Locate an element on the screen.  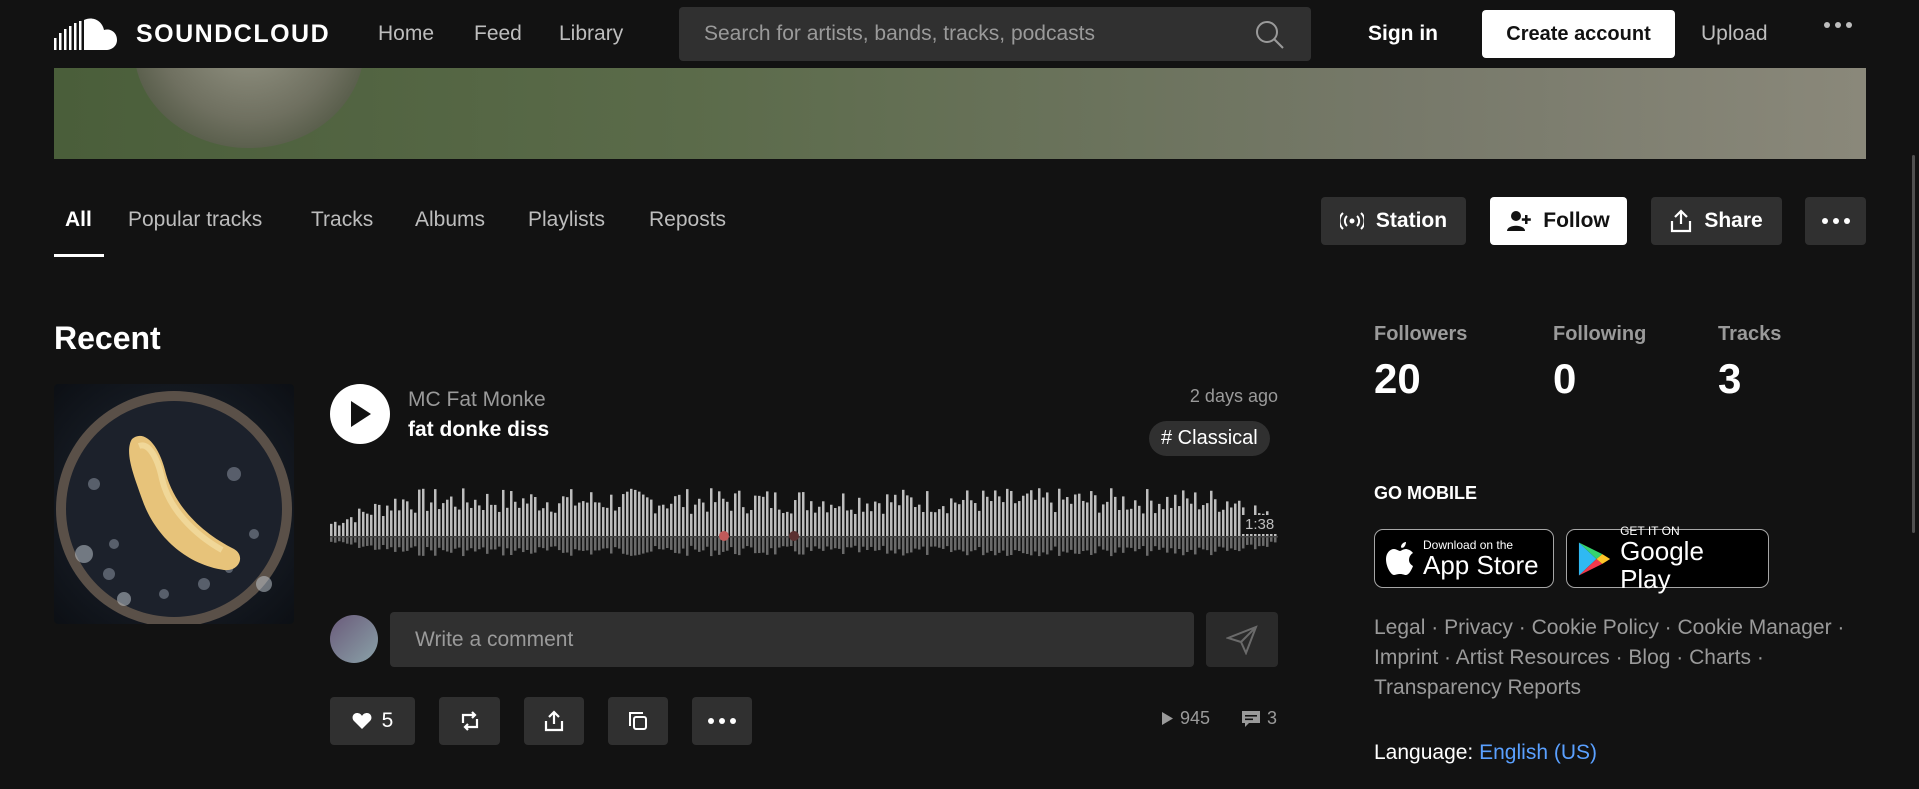
tab-playlists: Playlists is located at coordinates (566, 220).